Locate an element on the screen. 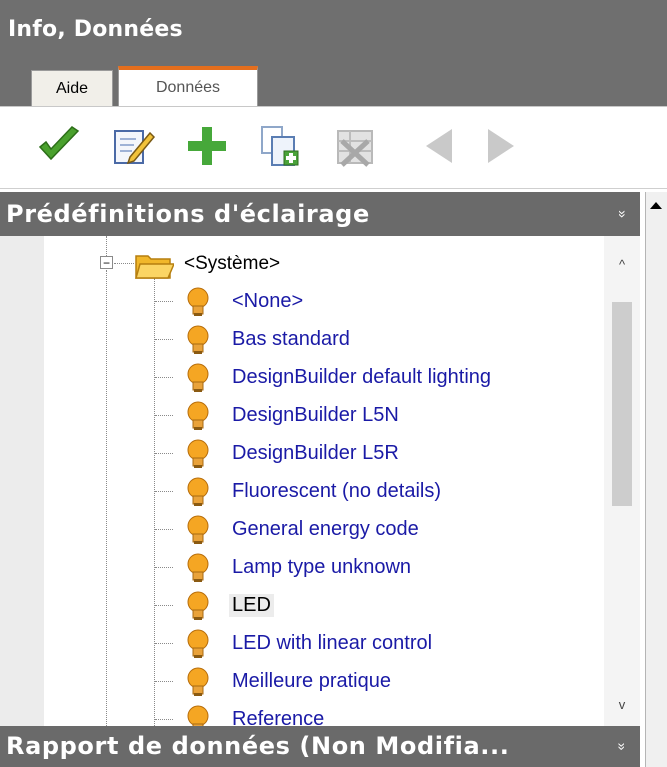  tree-scrollbar: ^ v is located at coordinates (622, 481).